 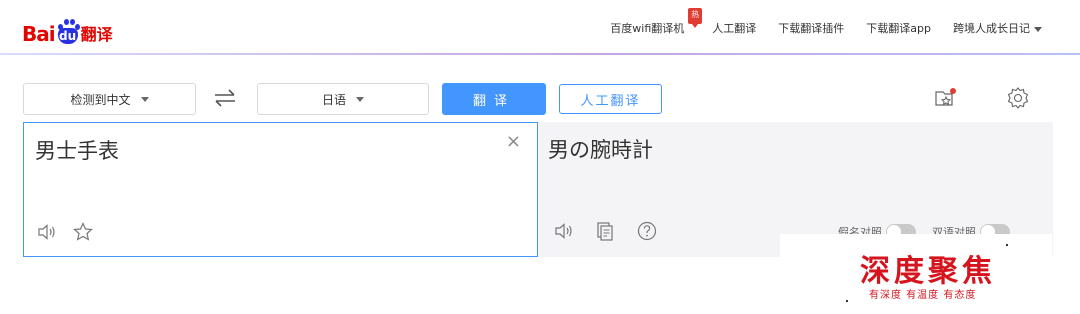 What do you see at coordinates (67, 36) in the screenshot?
I see `logo-du-text: du` at bounding box center [67, 36].